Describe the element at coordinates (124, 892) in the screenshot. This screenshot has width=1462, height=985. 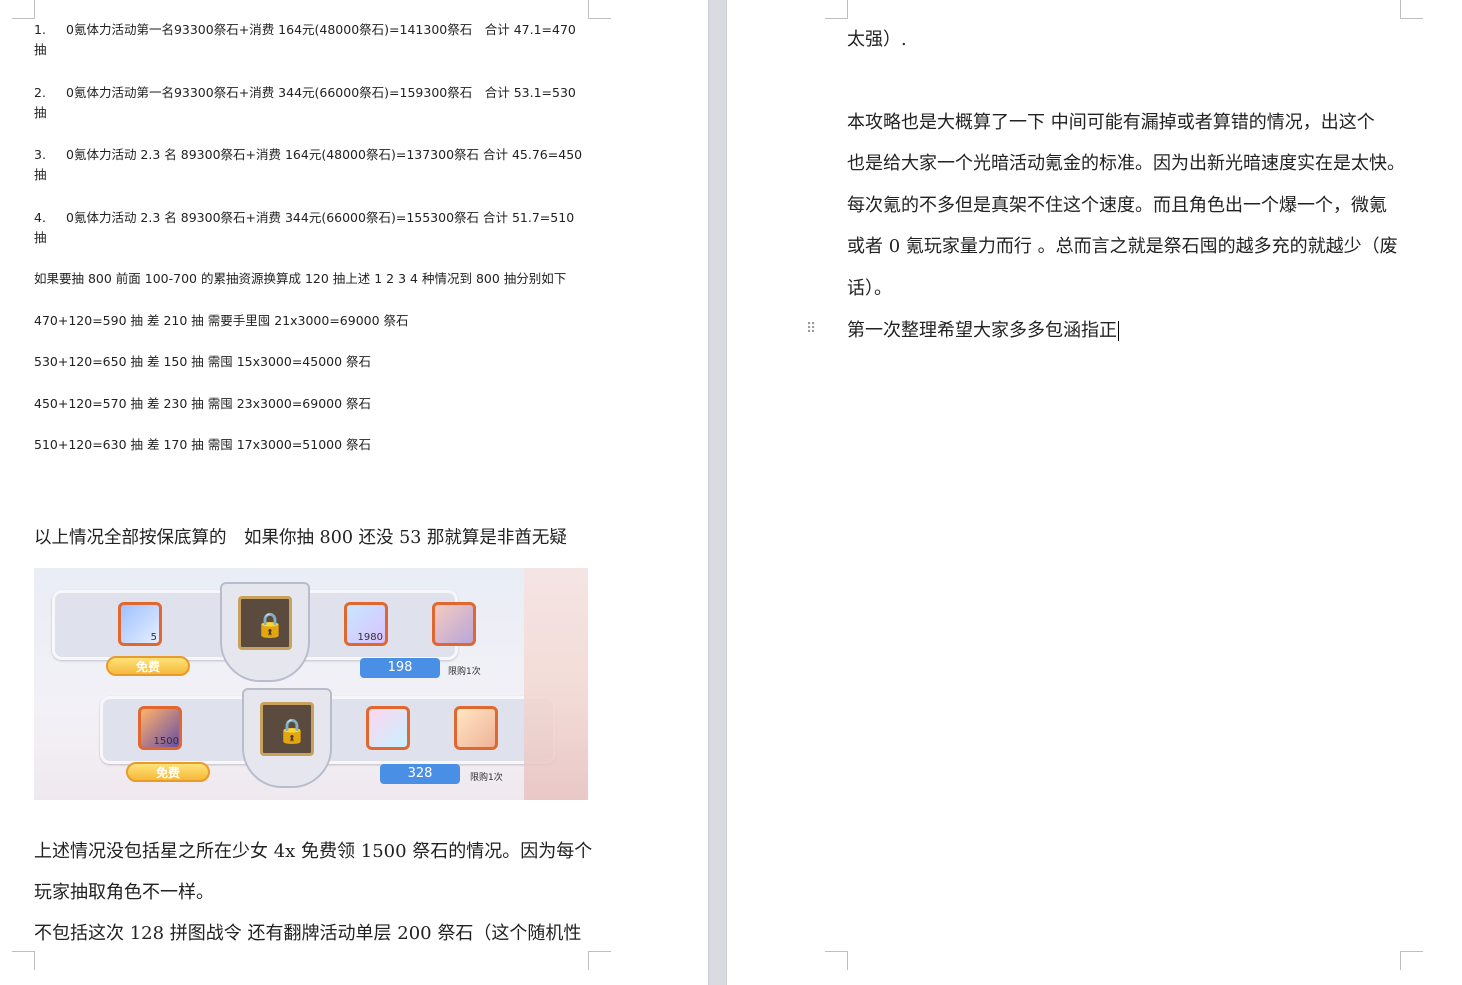
I see `not-included-paragraph-line2: 玩家抽取角色不一样。` at that location.